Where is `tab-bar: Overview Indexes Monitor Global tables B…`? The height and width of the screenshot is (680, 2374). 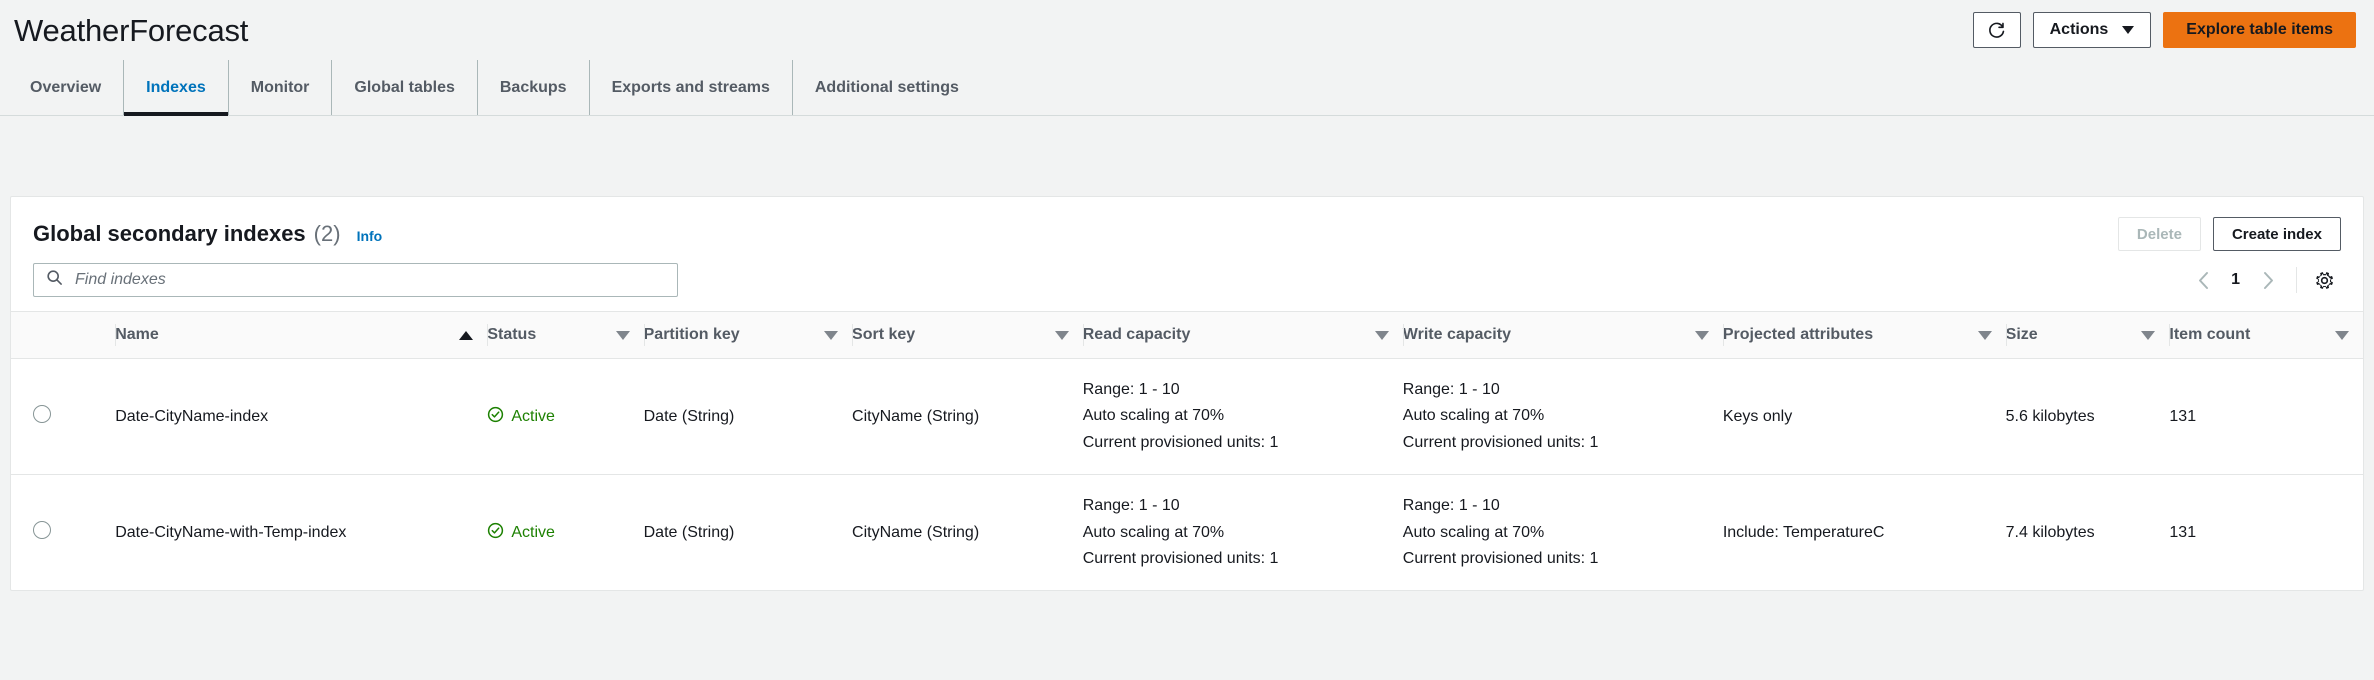 tab-bar: Overview Indexes Monitor Global tables B… is located at coordinates (1187, 88).